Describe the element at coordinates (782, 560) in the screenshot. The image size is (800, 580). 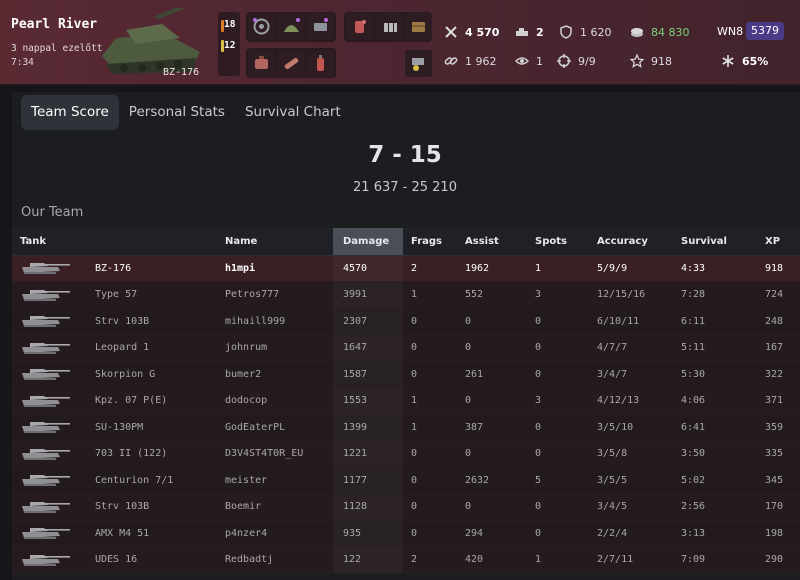
I see `cell-xp: 290` at that location.